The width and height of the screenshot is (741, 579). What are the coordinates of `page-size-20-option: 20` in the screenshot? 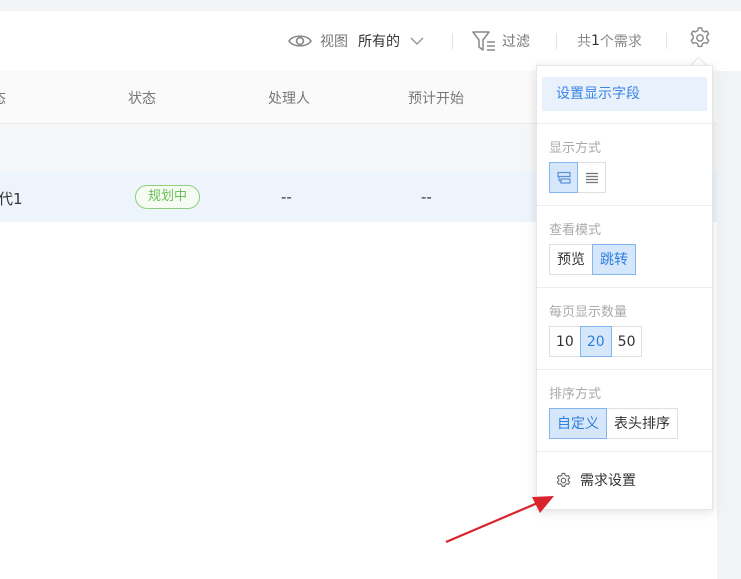 It's located at (595, 341).